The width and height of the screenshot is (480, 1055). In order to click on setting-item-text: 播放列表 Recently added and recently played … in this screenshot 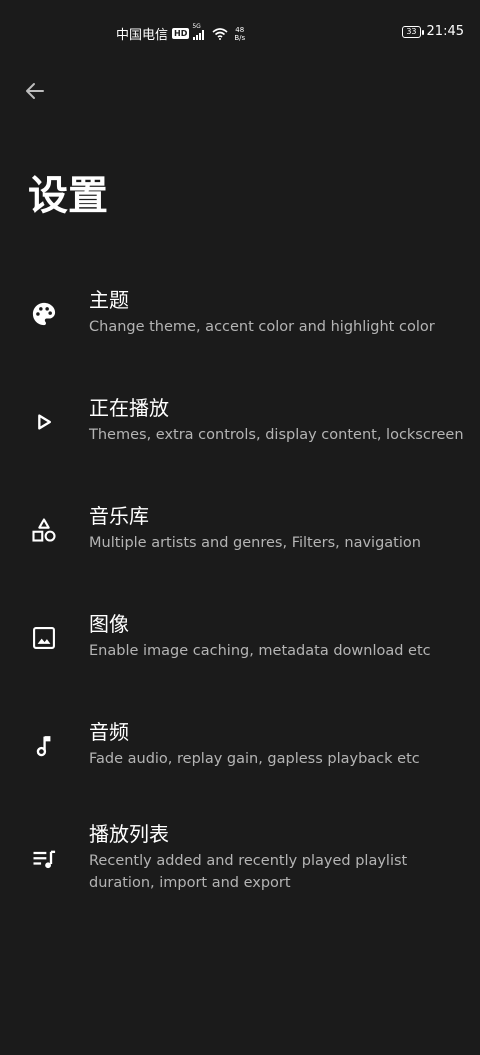, I will do `click(277, 857)`.